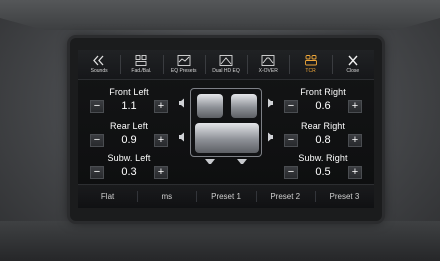  I want to click on subwoofer-right-label: Subw. Right, so click(323, 158).